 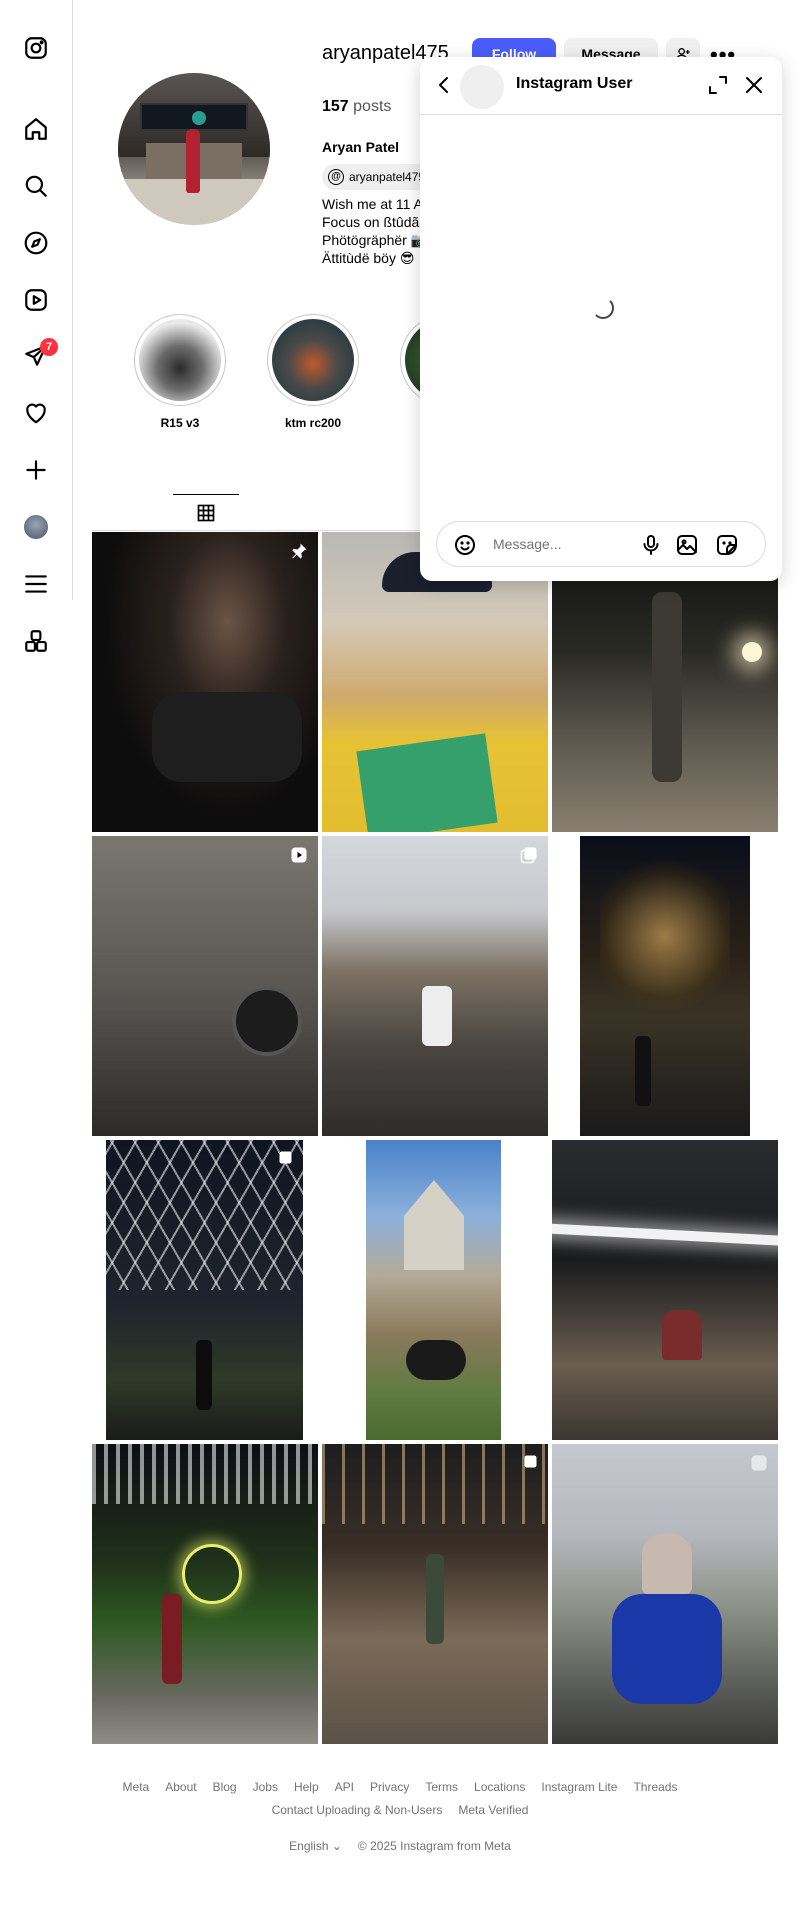 What do you see at coordinates (482, 87) in the screenshot?
I see `dm-avatar` at bounding box center [482, 87].